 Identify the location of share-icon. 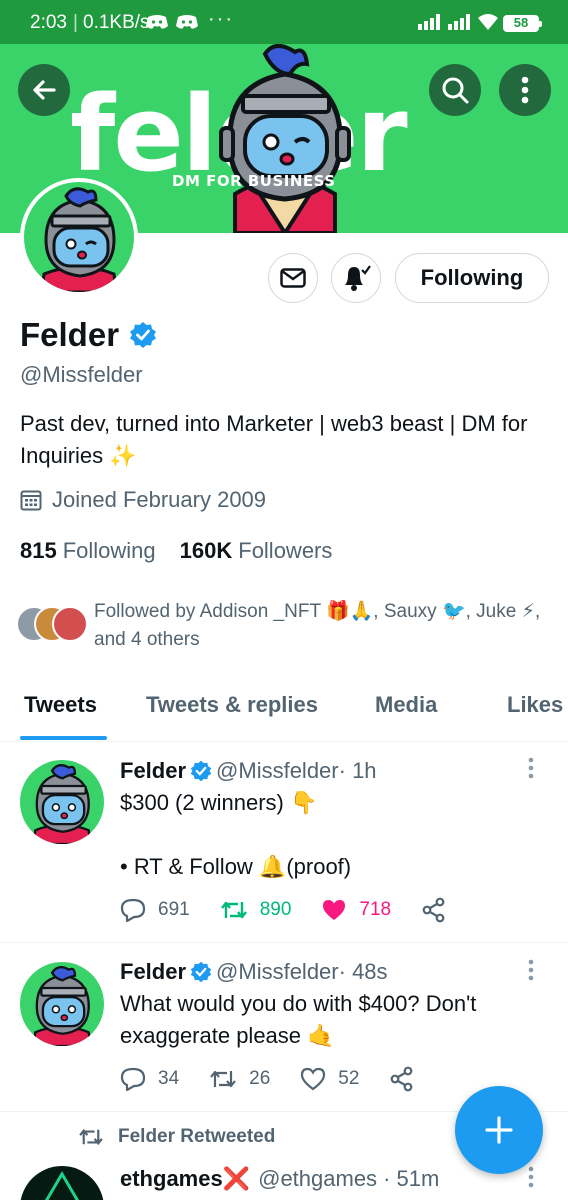
(433, 910).